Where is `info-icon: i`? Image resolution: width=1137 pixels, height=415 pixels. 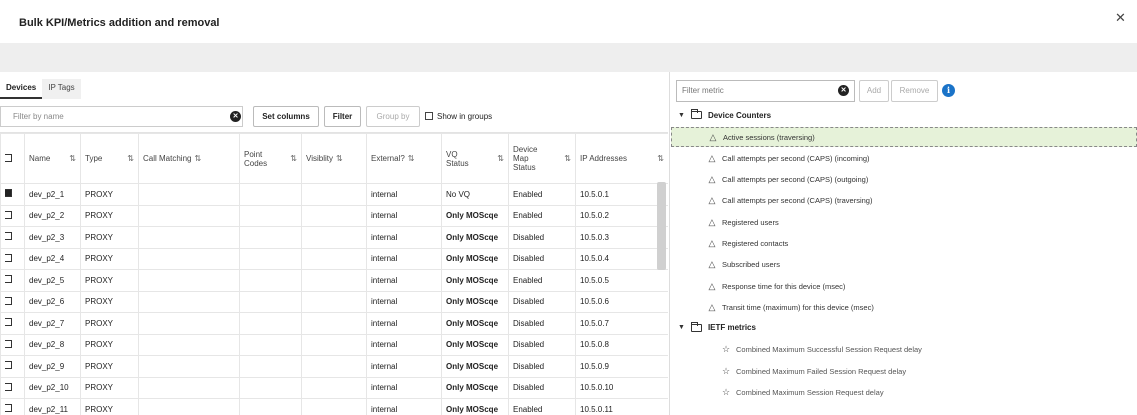 info-icon: i is located at coordinates (948, 90).